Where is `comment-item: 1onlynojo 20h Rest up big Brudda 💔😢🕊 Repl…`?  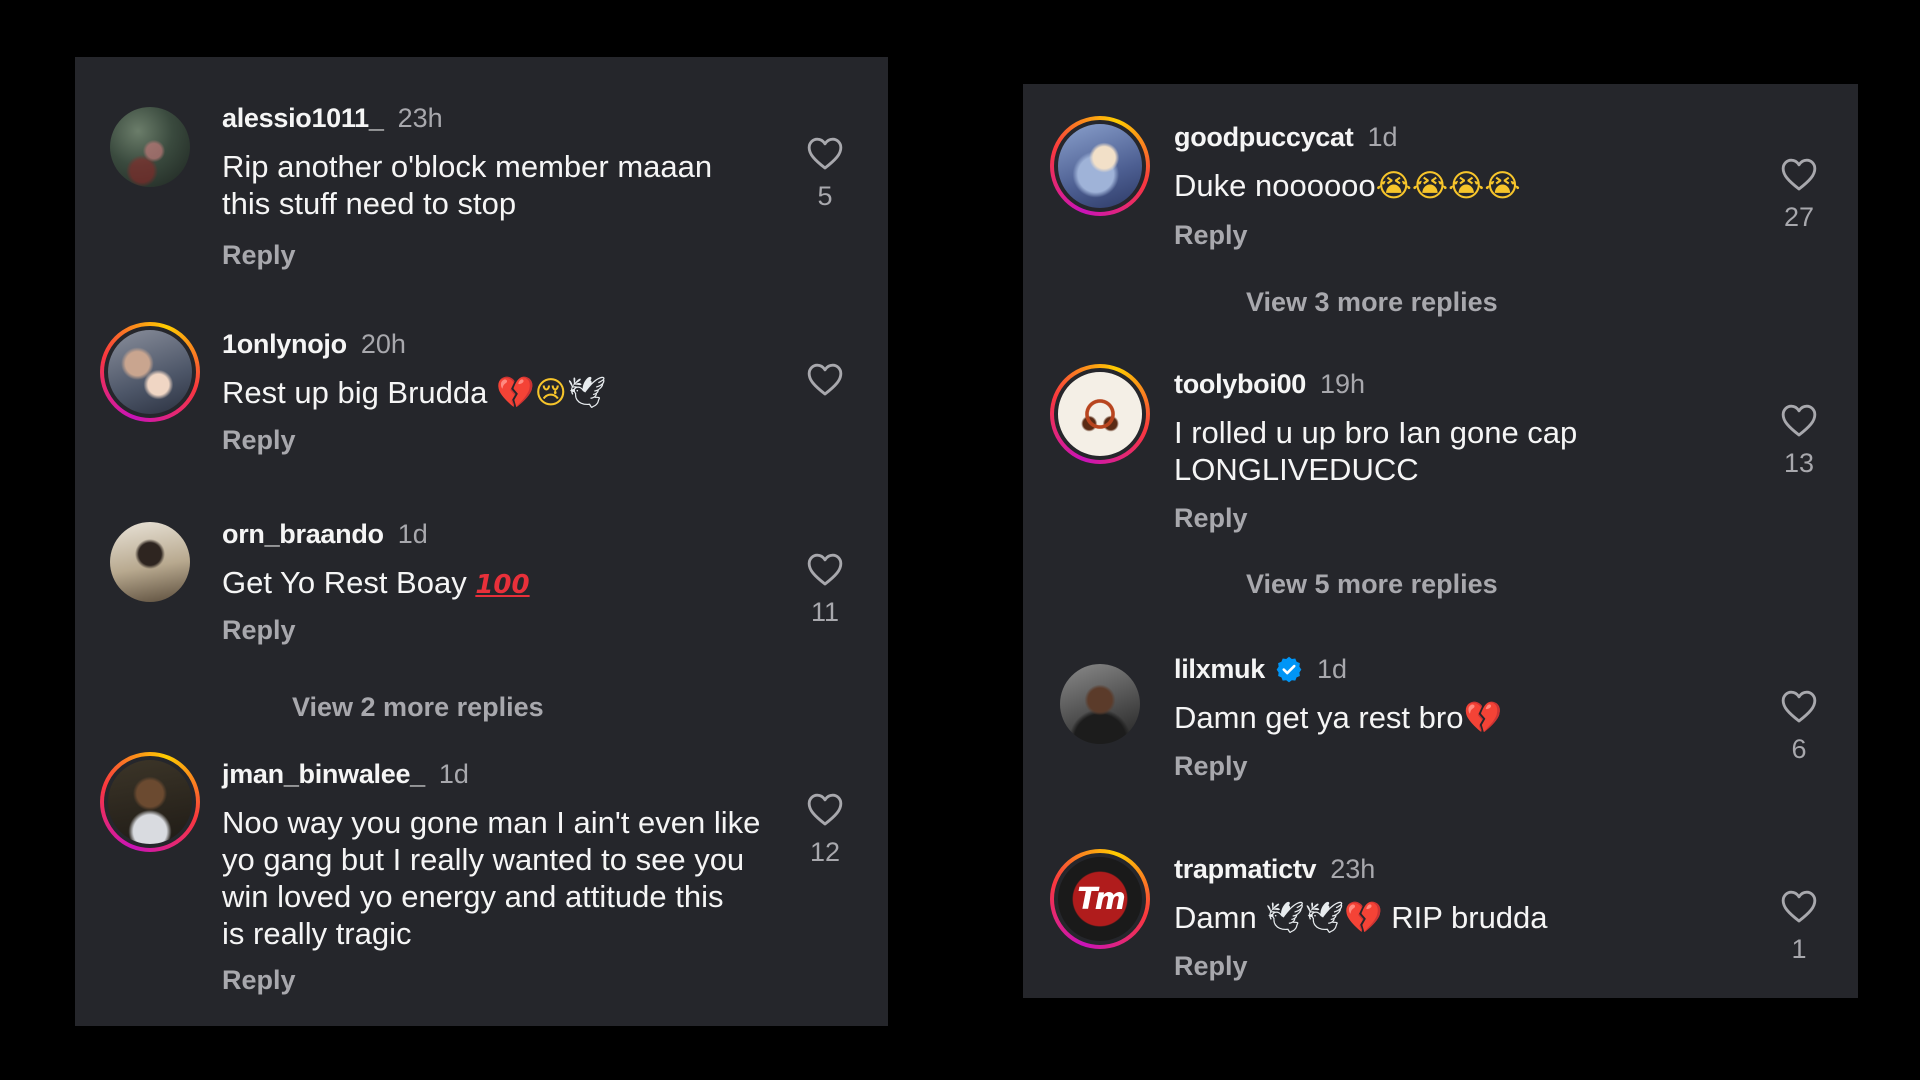
comment-item: 1onlynojo 20h Rest up big Brudda 💔😢🕊 Repl… is located at coordinates (481, 372).